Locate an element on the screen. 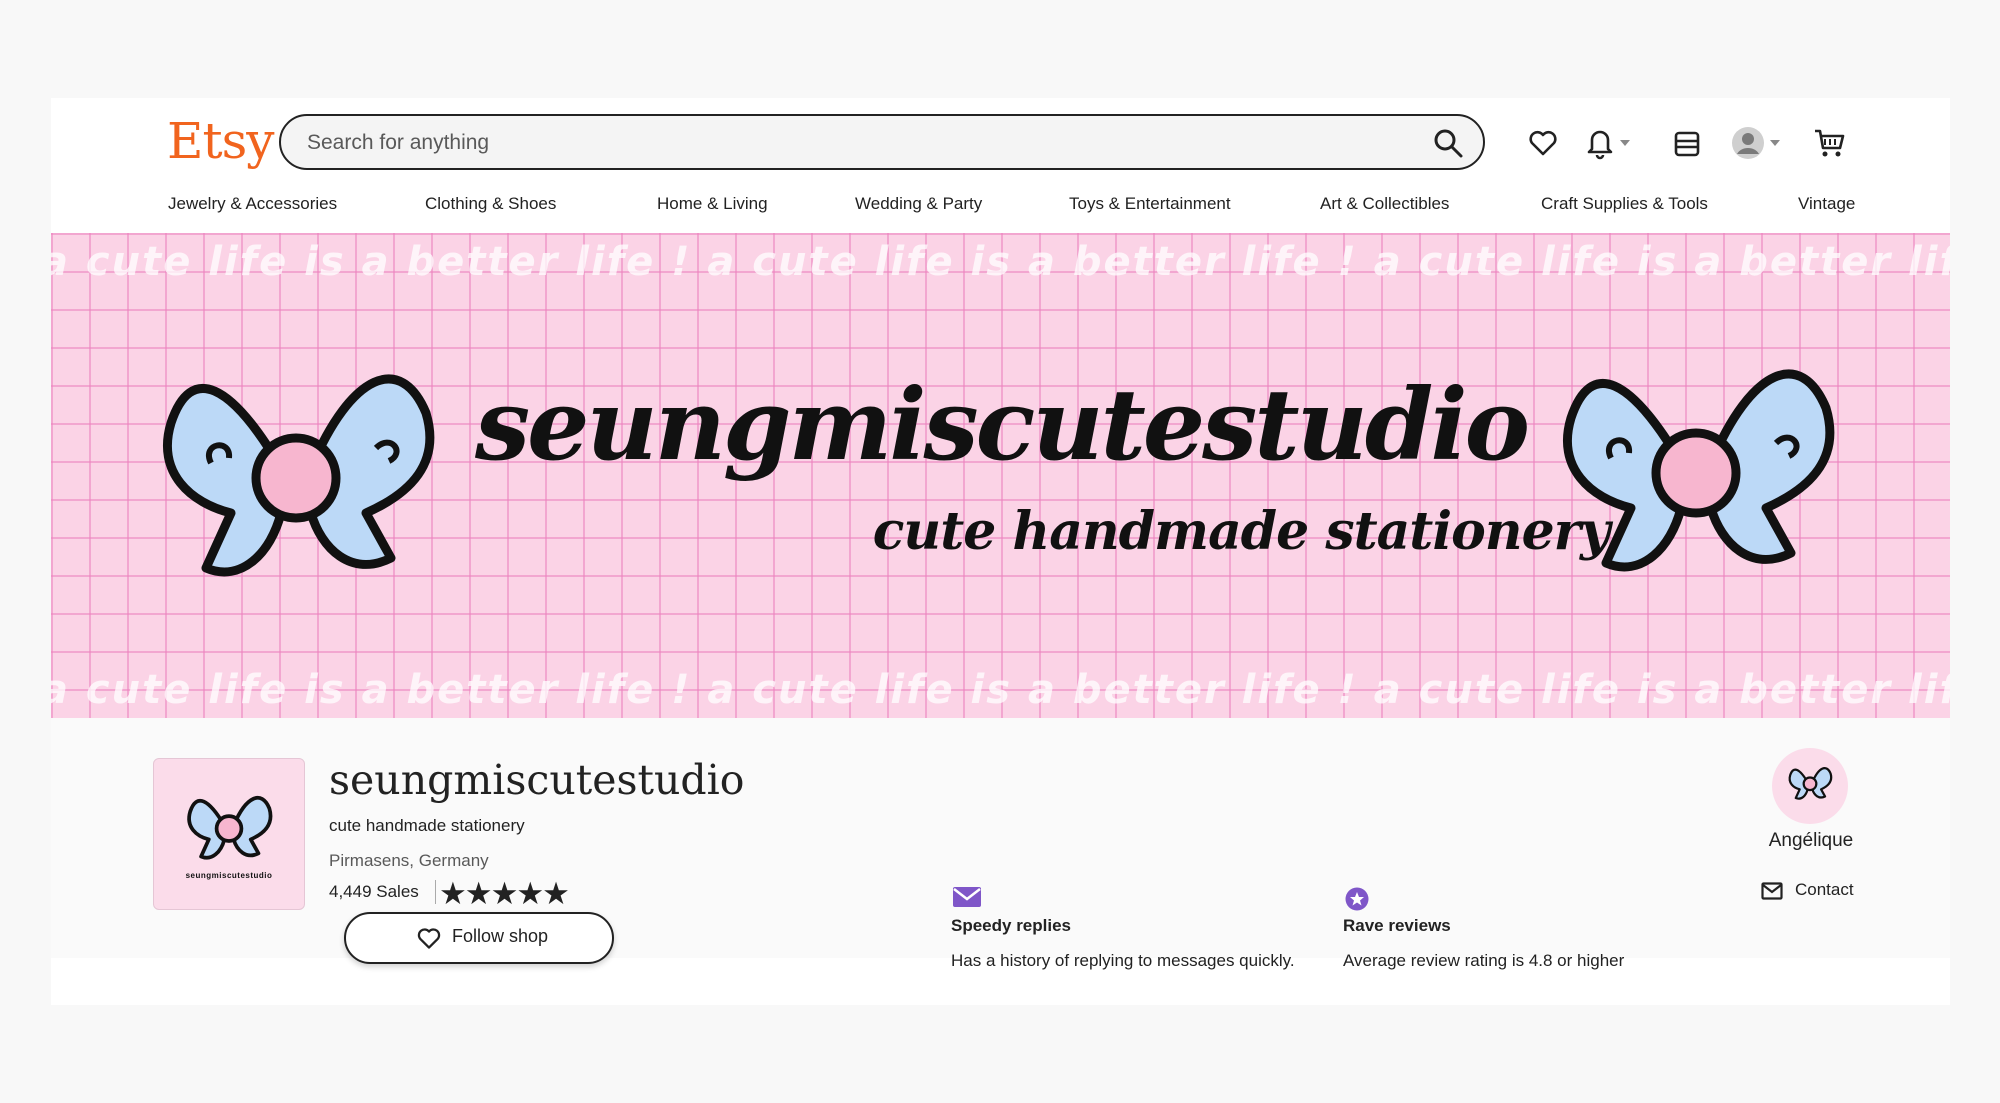 The height and width of the screenshot is (1103, 2000). nav-item-vintage: Vintage is located at coordinates (1826, 204).